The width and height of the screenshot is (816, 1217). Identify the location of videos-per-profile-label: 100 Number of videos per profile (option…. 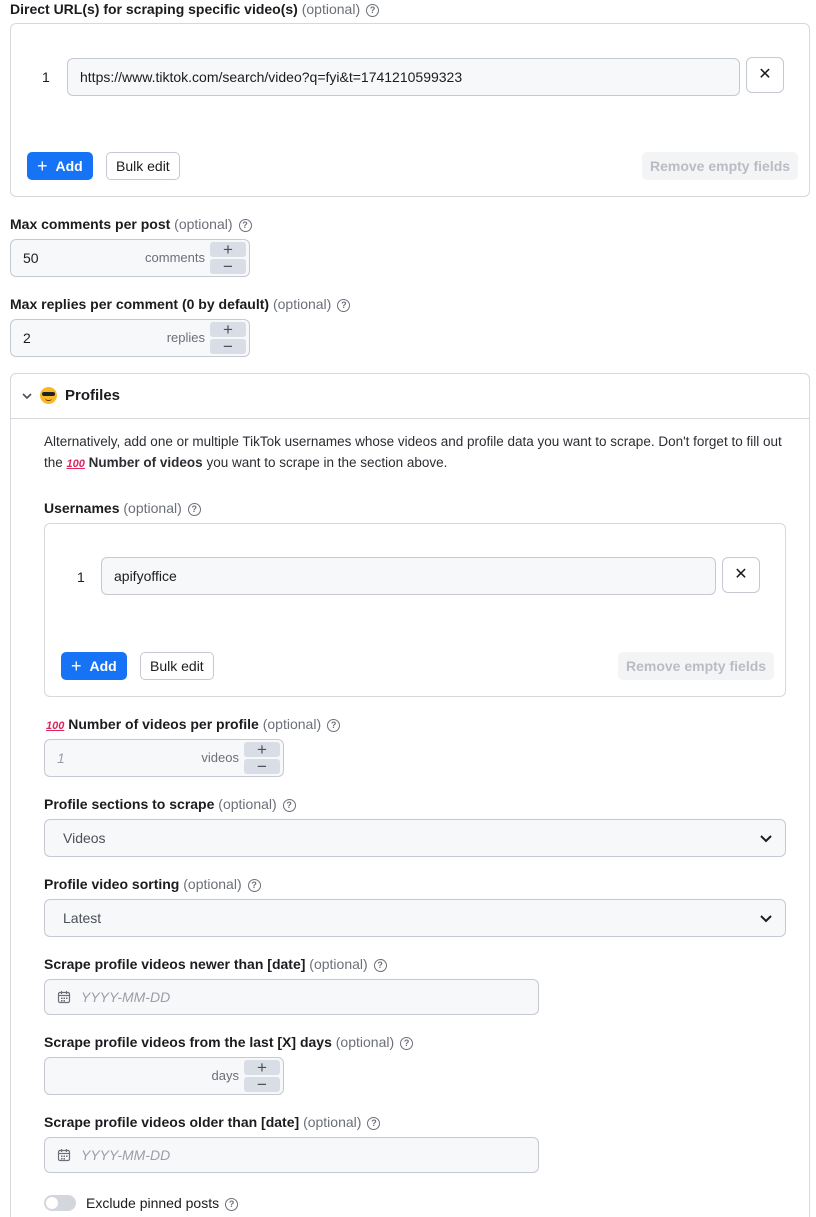
(193, 724).